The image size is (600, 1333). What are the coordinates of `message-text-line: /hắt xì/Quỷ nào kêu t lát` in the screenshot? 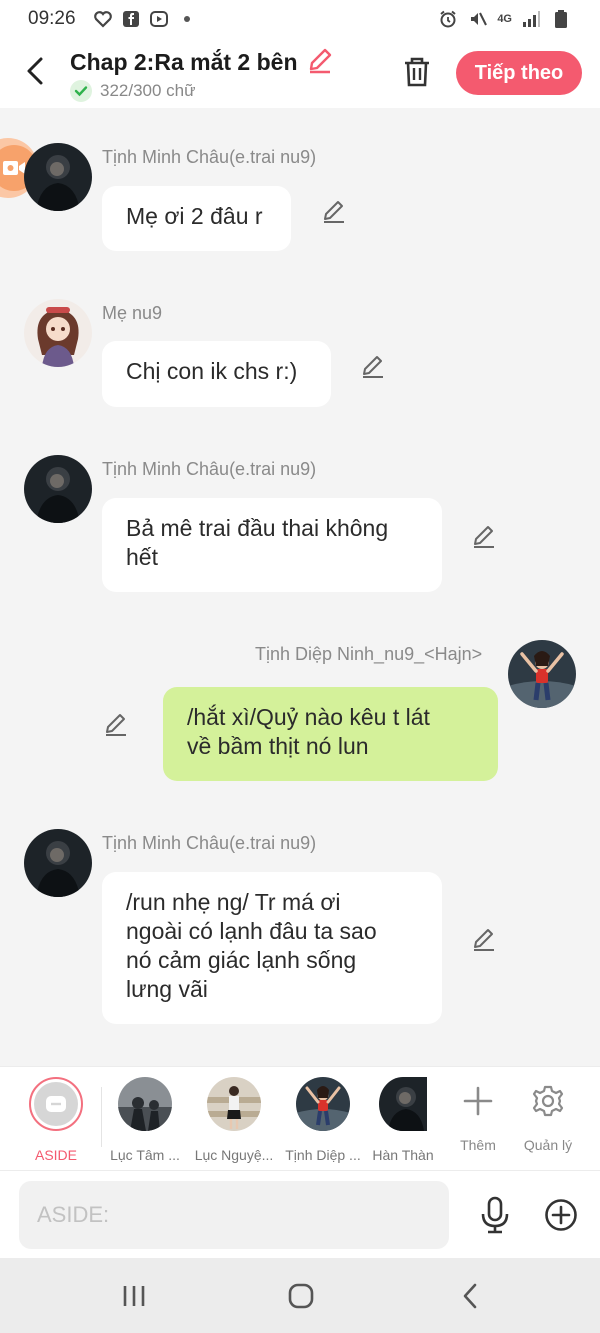 It's located at (308, 717).